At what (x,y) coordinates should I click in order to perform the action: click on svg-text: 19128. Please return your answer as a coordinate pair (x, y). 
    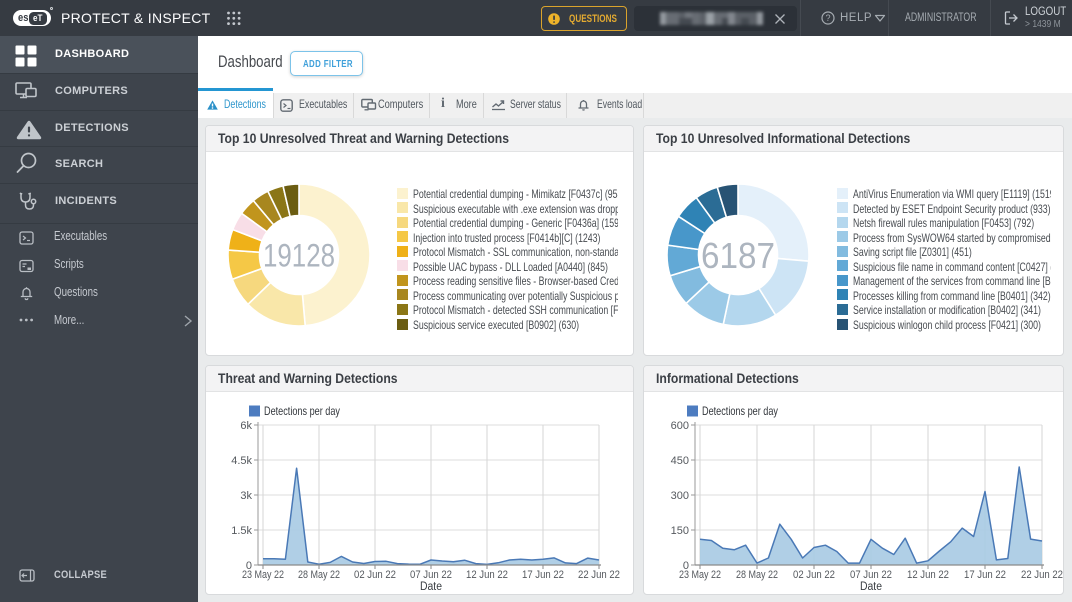
    Looking at the image, I should click on (299, 255).